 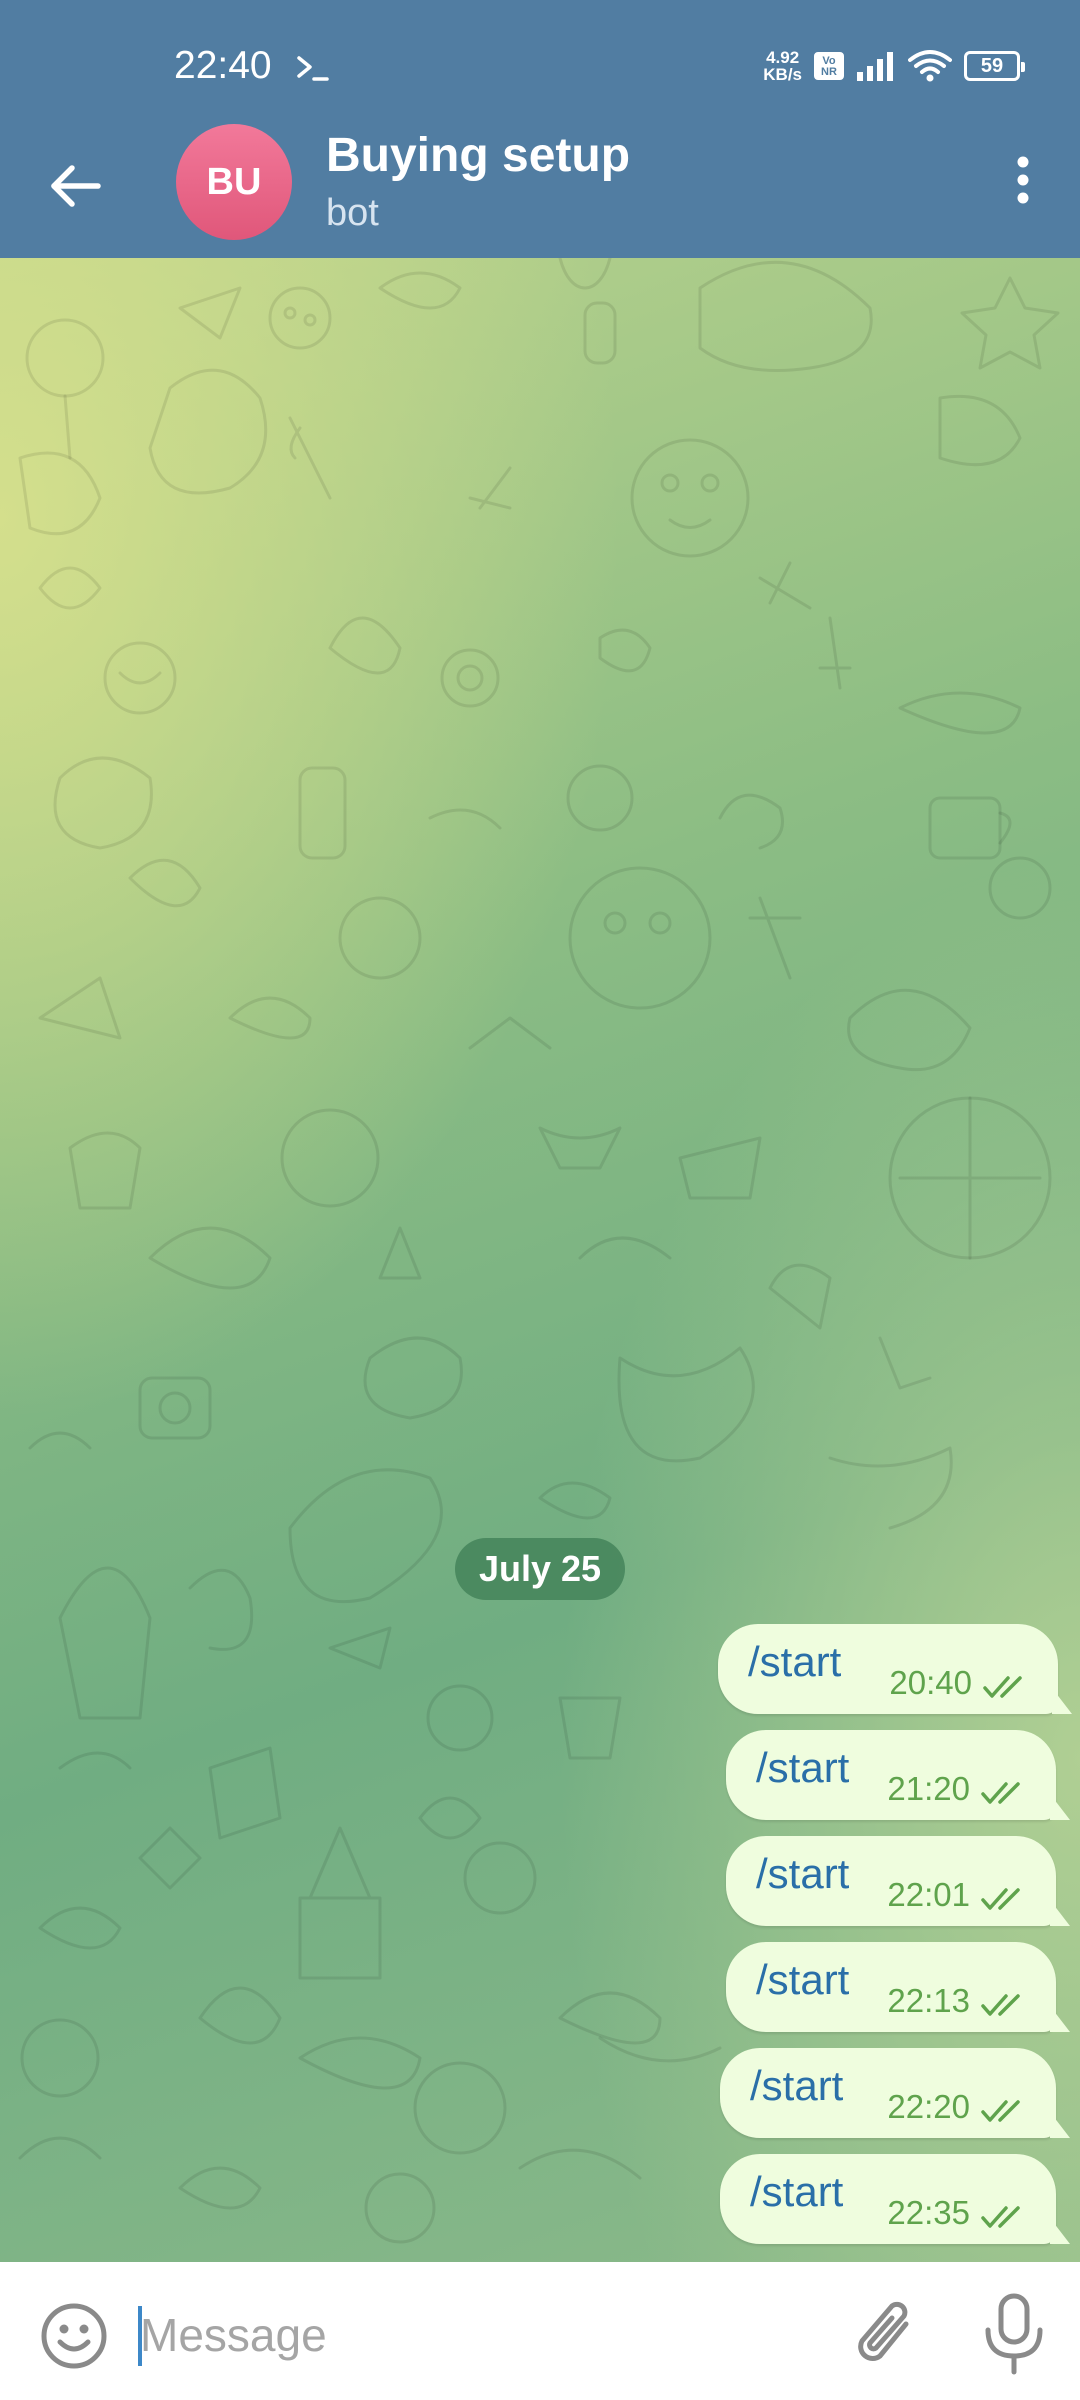 I want to click on terminal-icon, so click(x=313, y=68).